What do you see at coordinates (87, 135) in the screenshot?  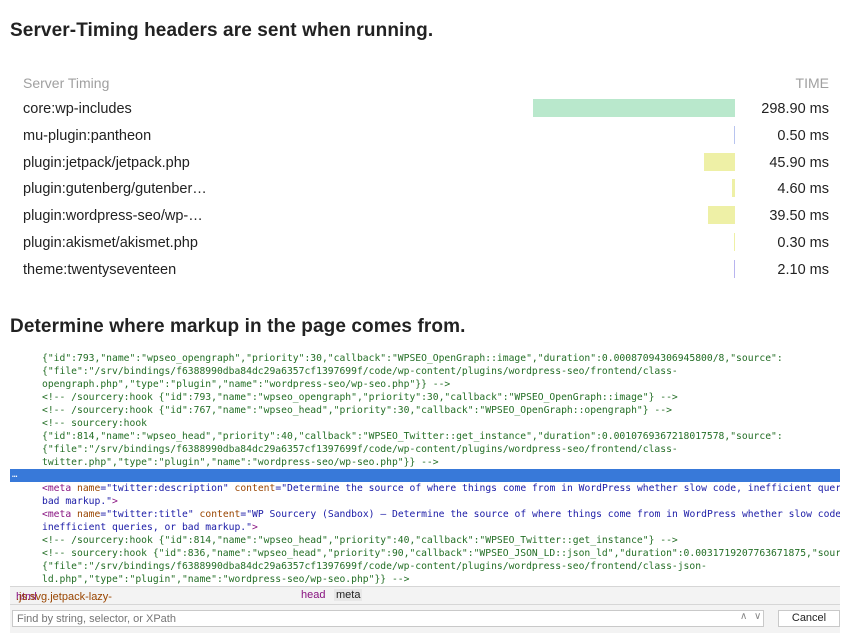 I see `timing-entry-name: mu-plugin:pantheon` at bounding box center [87, 135].